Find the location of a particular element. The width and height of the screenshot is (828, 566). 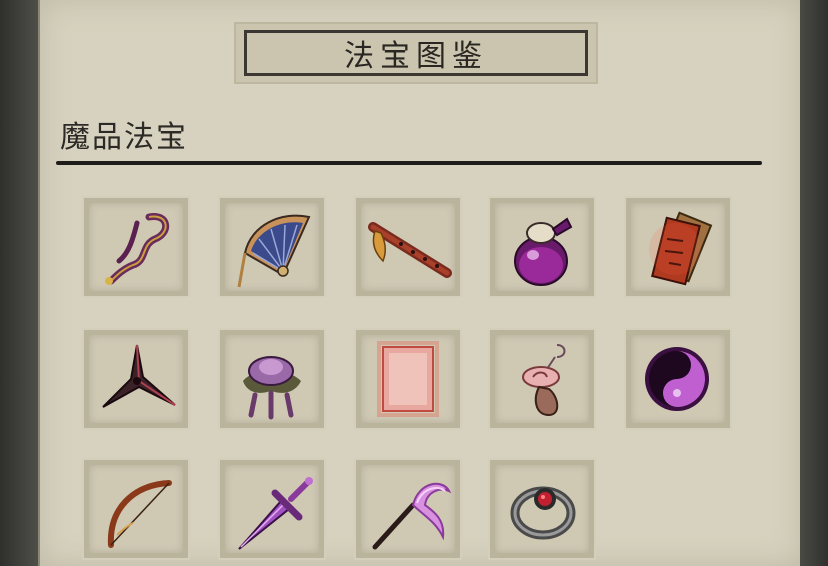

item-slot-potion is located at coordinates (542, 247).